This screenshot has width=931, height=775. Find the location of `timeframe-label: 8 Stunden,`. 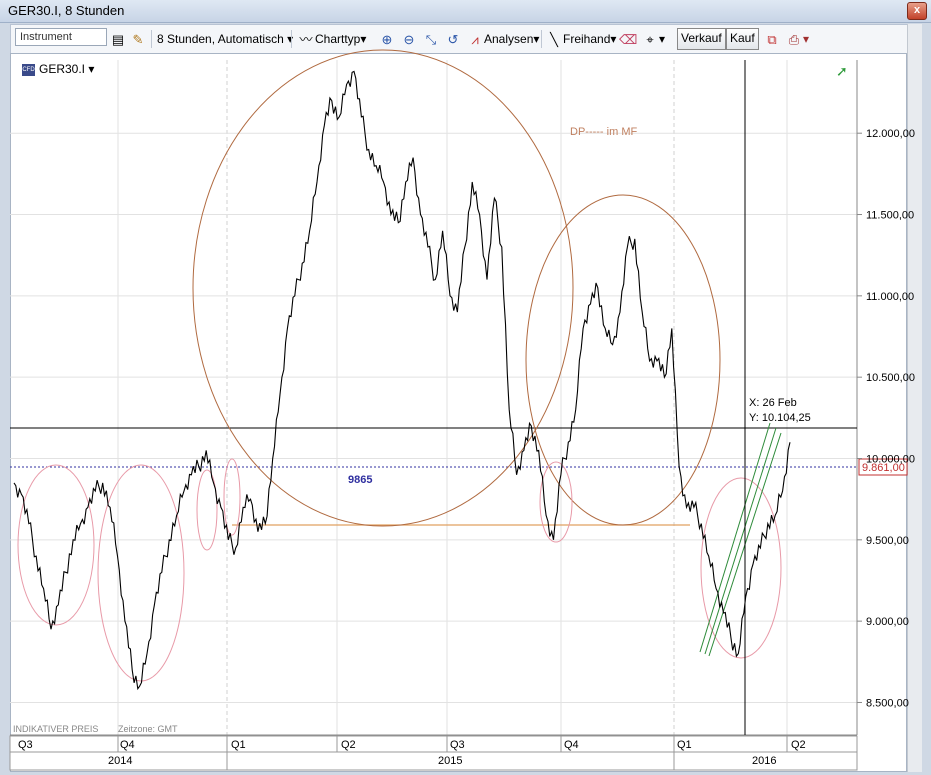

timeframe-label: 8 Stunden, is located at coordinates (186, 39).